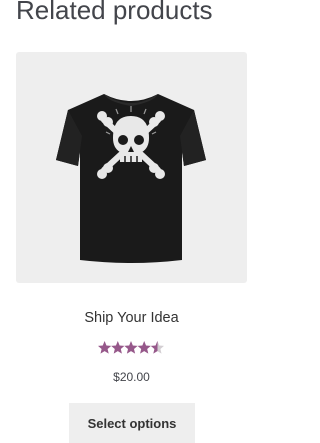  What do you see at coordinates (131, 318) in the screenshot?
I see `product-title-link: Ship Your Idea` at bounding box center [131, 318].